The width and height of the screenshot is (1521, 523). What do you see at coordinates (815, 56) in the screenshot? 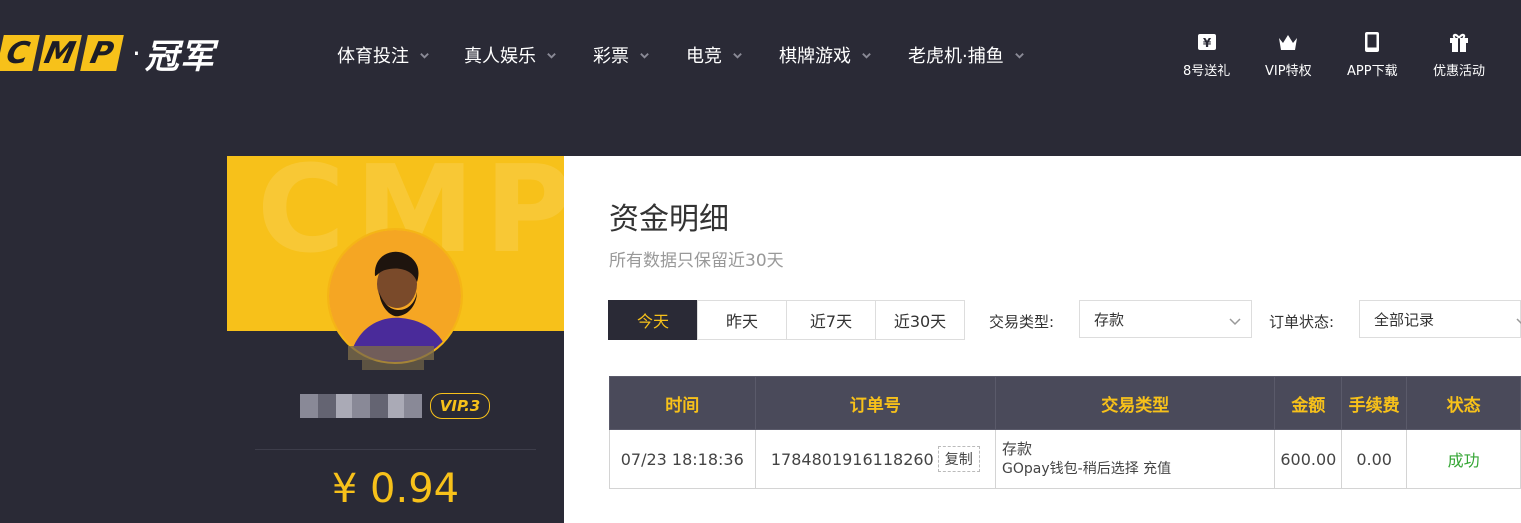
I see `nav-label: 棋牌游戏` at bounding box center [815, 56].